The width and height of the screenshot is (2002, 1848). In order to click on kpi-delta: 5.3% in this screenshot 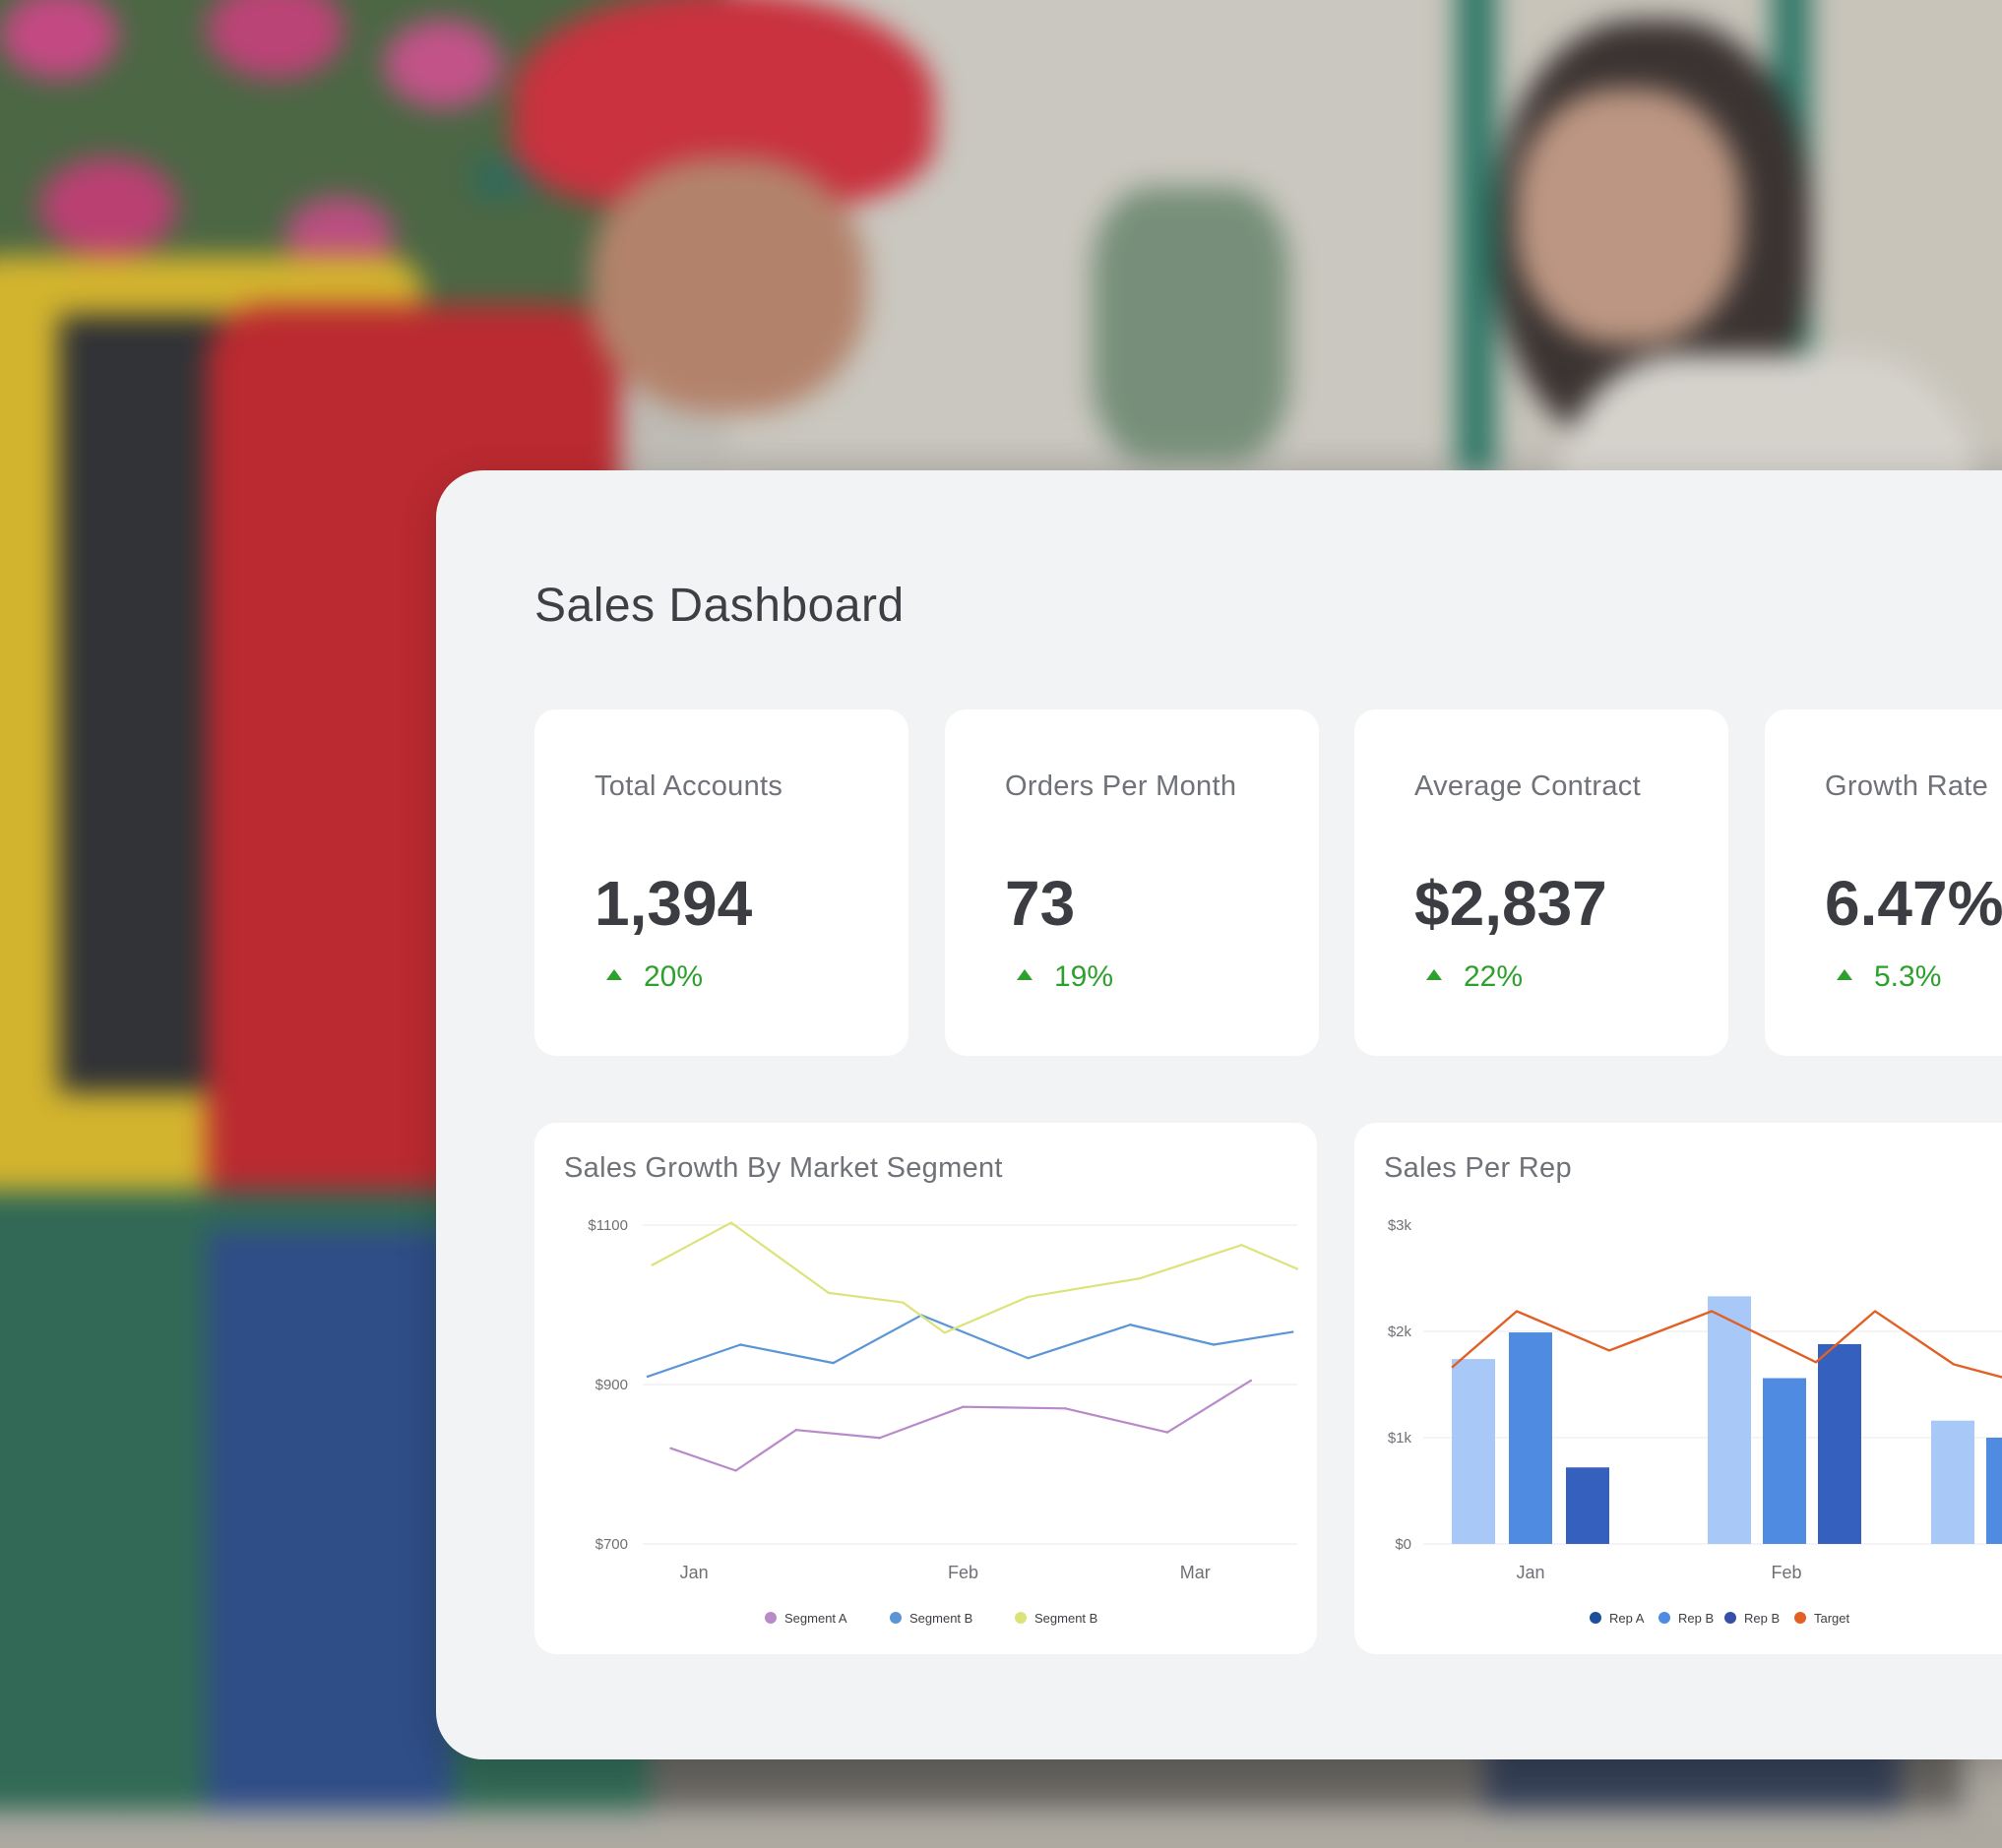, I will do `click(1889, 977)`.